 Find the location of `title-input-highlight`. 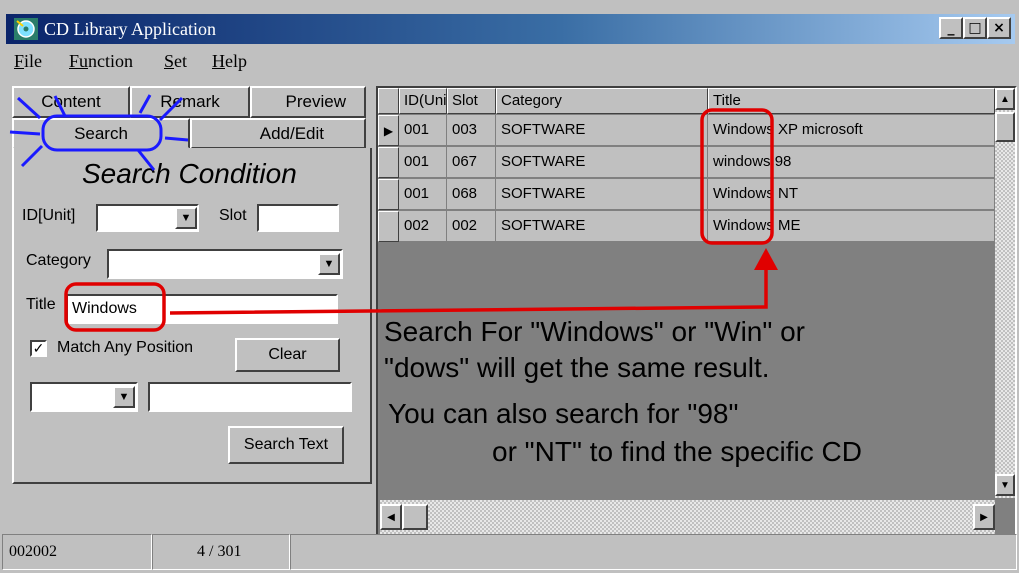

title-input-highlight is located at coordinates (115, 307).